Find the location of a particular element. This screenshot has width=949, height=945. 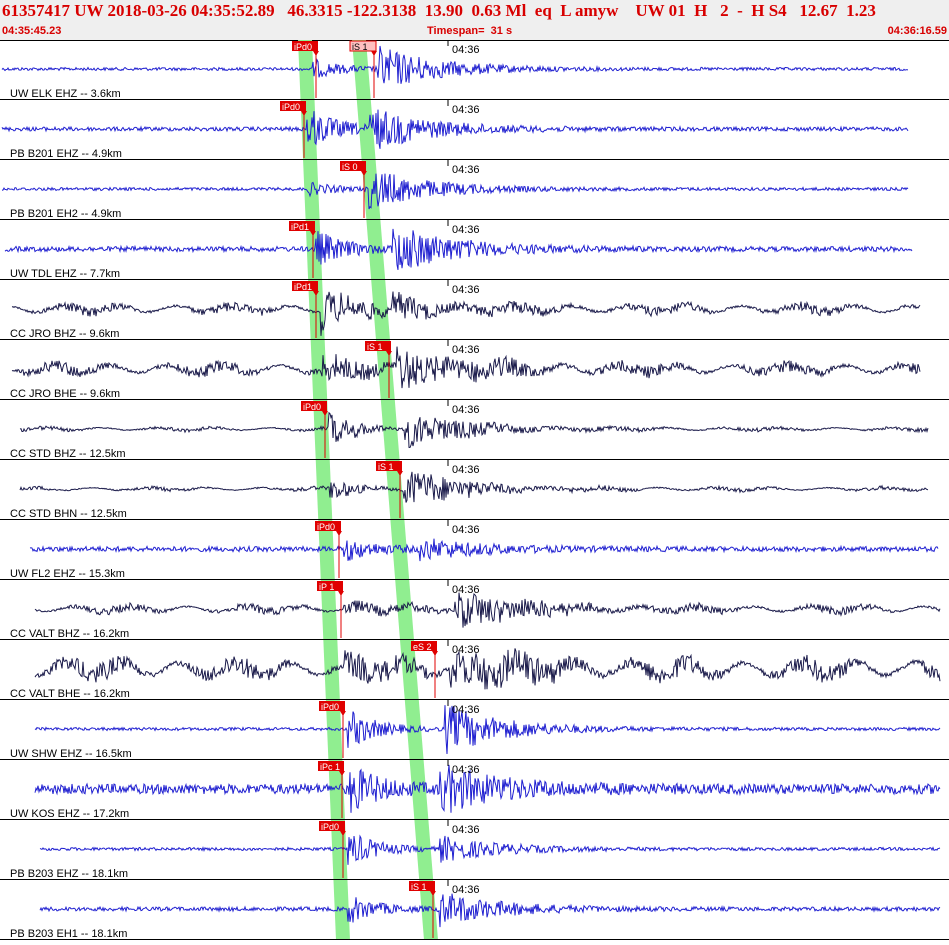

station-channel-label: PB B203 EH1 -- 18.1km is located at coordinates (68, 934).